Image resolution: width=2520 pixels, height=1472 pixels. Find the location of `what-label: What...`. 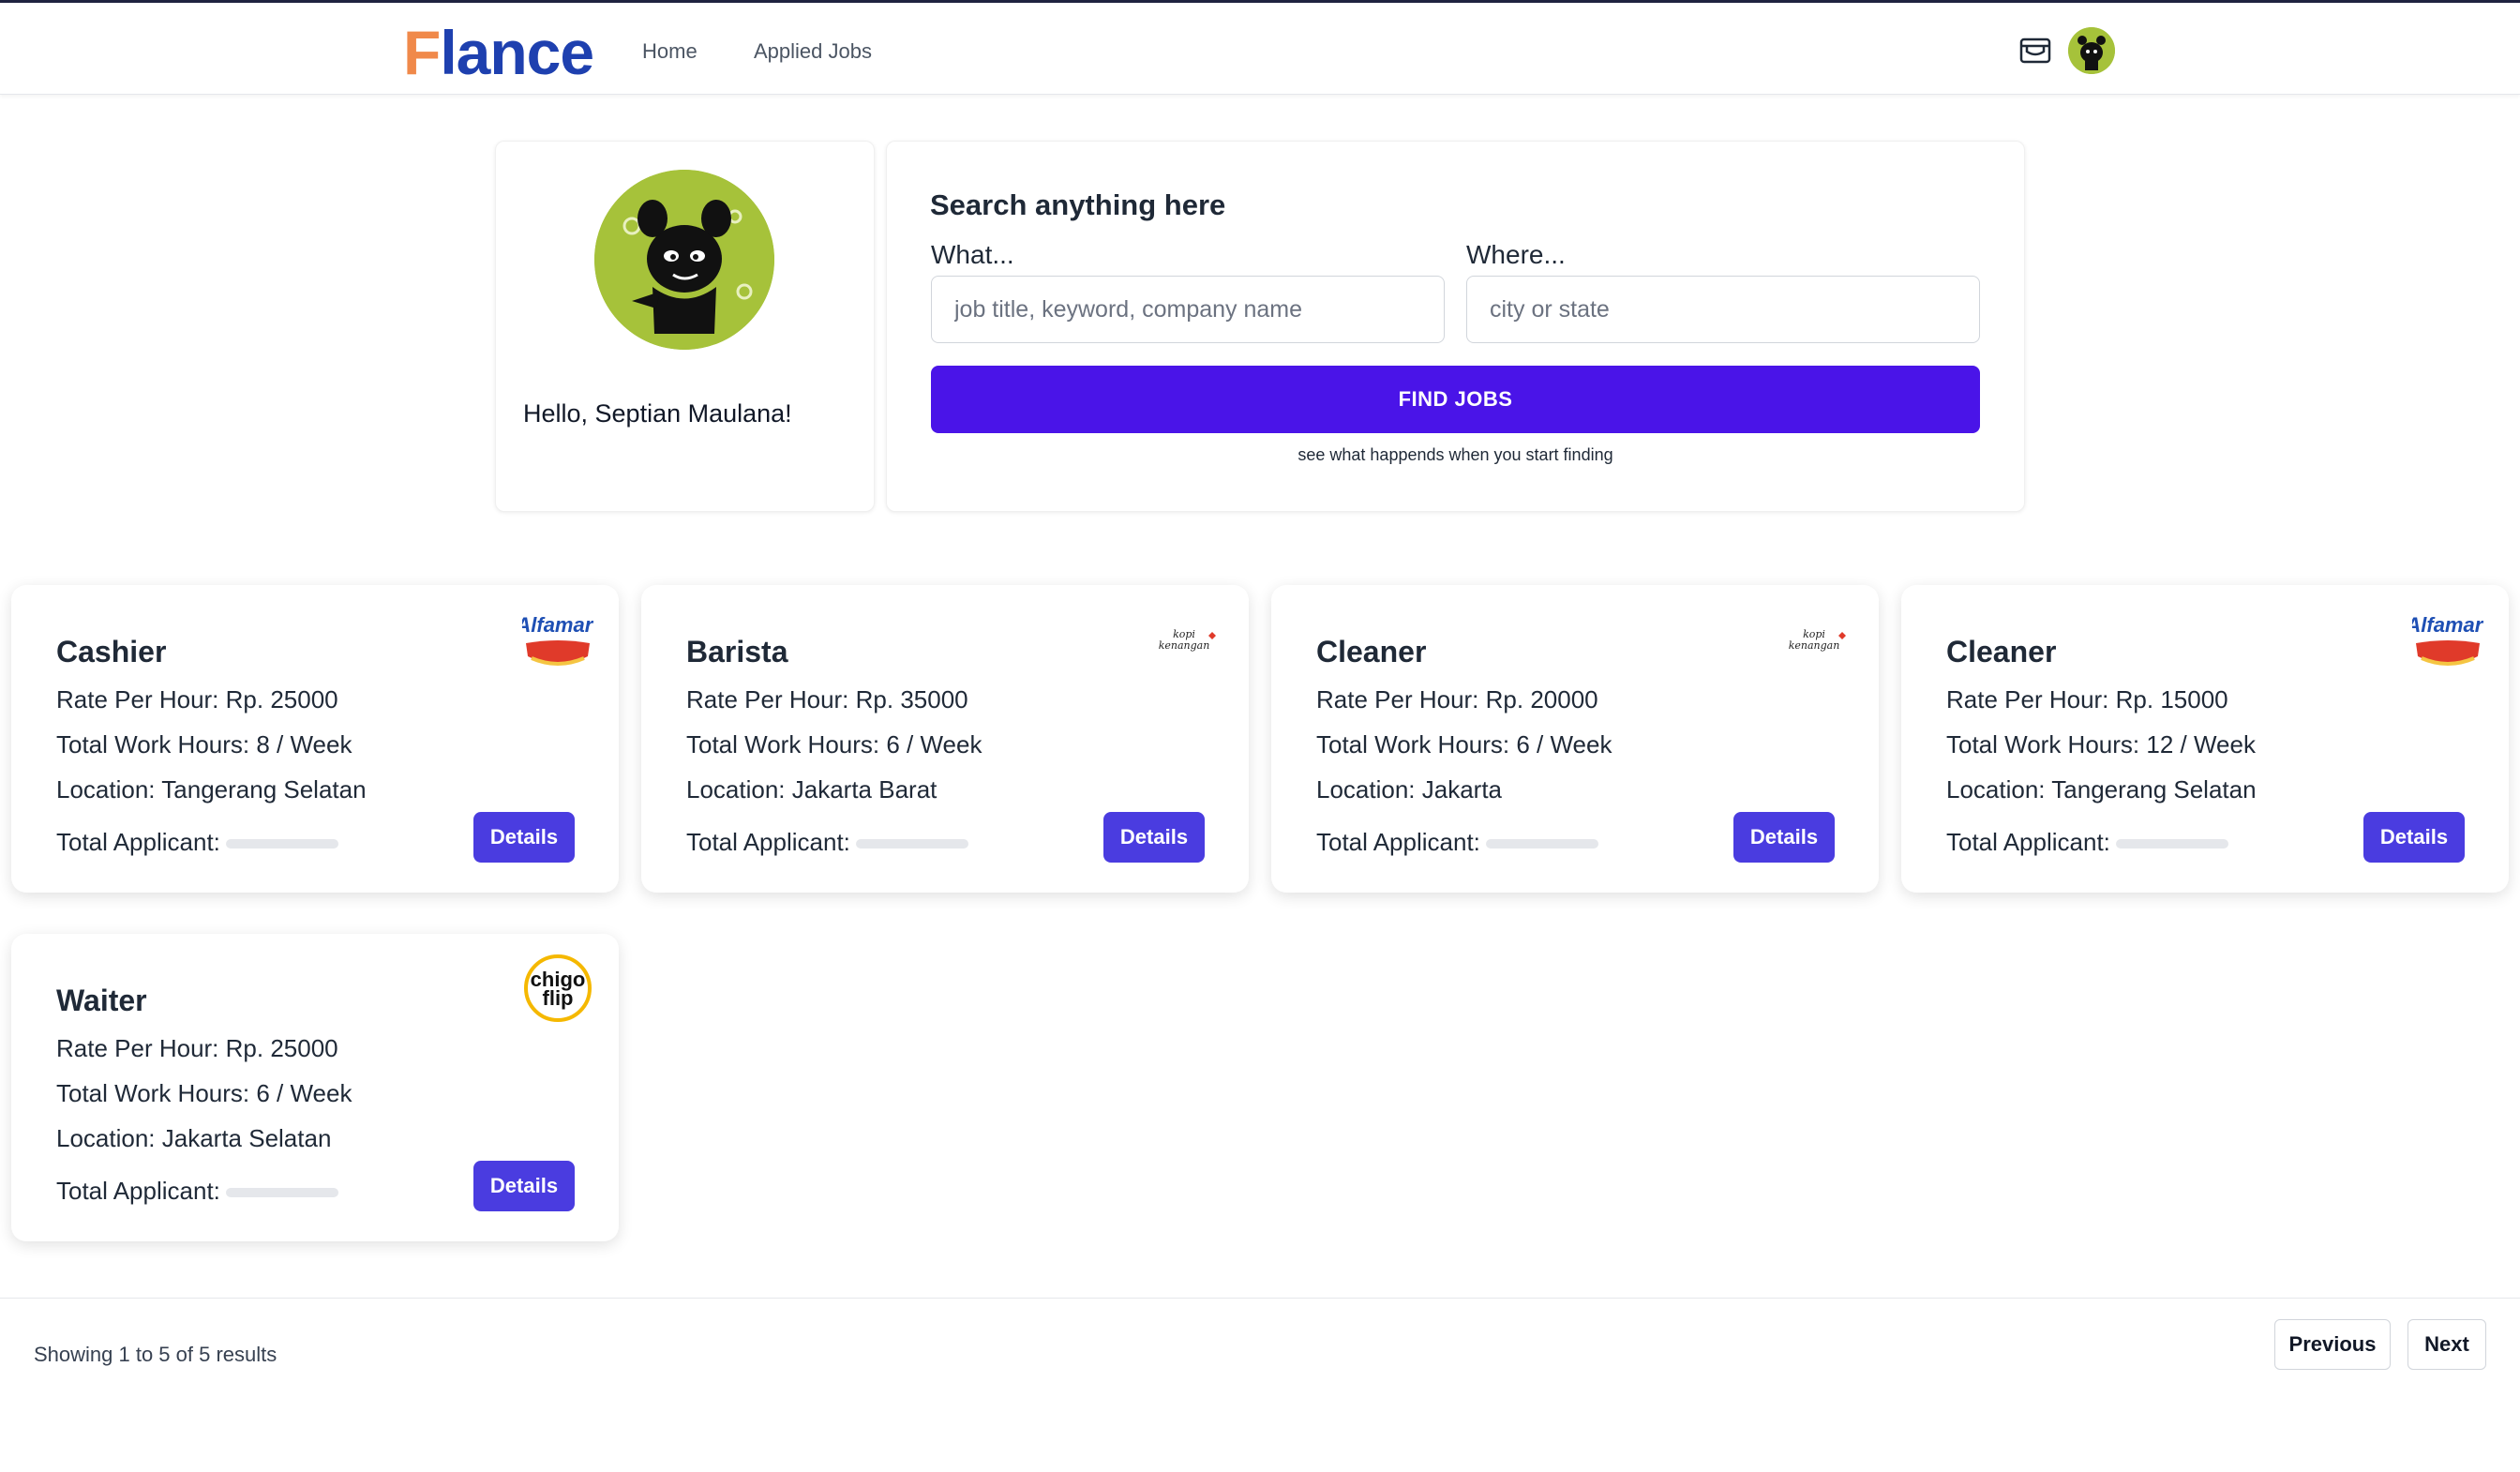

what-label: What... is located at coordinates (972, 254).